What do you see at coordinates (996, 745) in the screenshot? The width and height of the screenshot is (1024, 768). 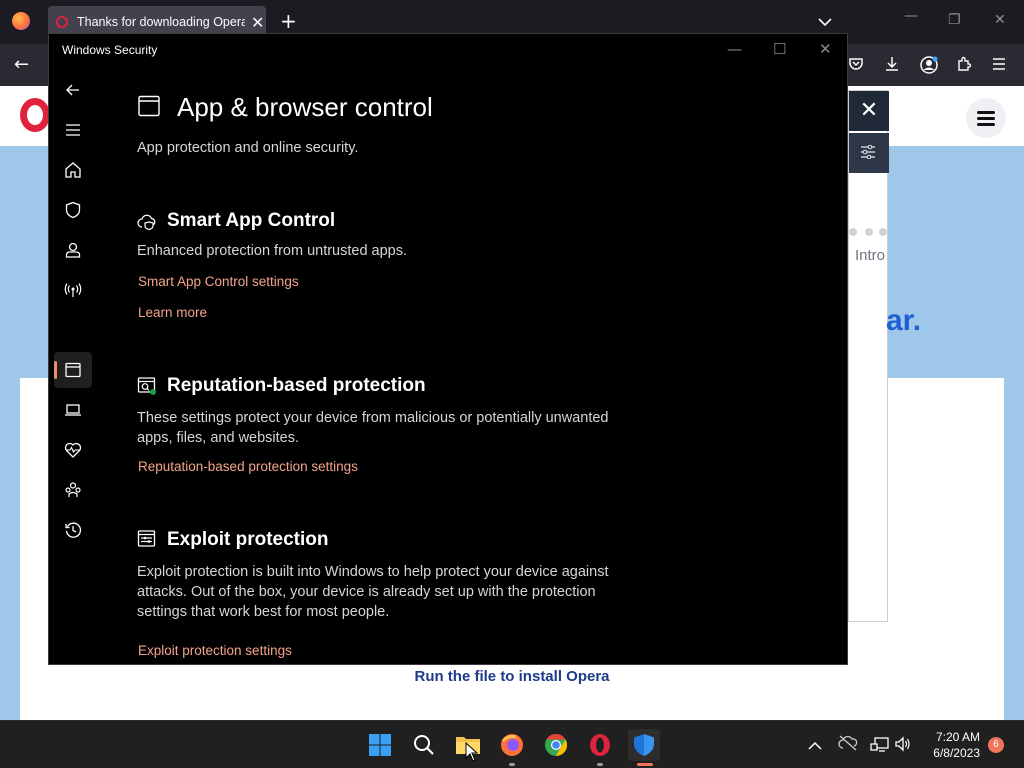 I see `notification-badge: 6` at bounding box center [996, 745].